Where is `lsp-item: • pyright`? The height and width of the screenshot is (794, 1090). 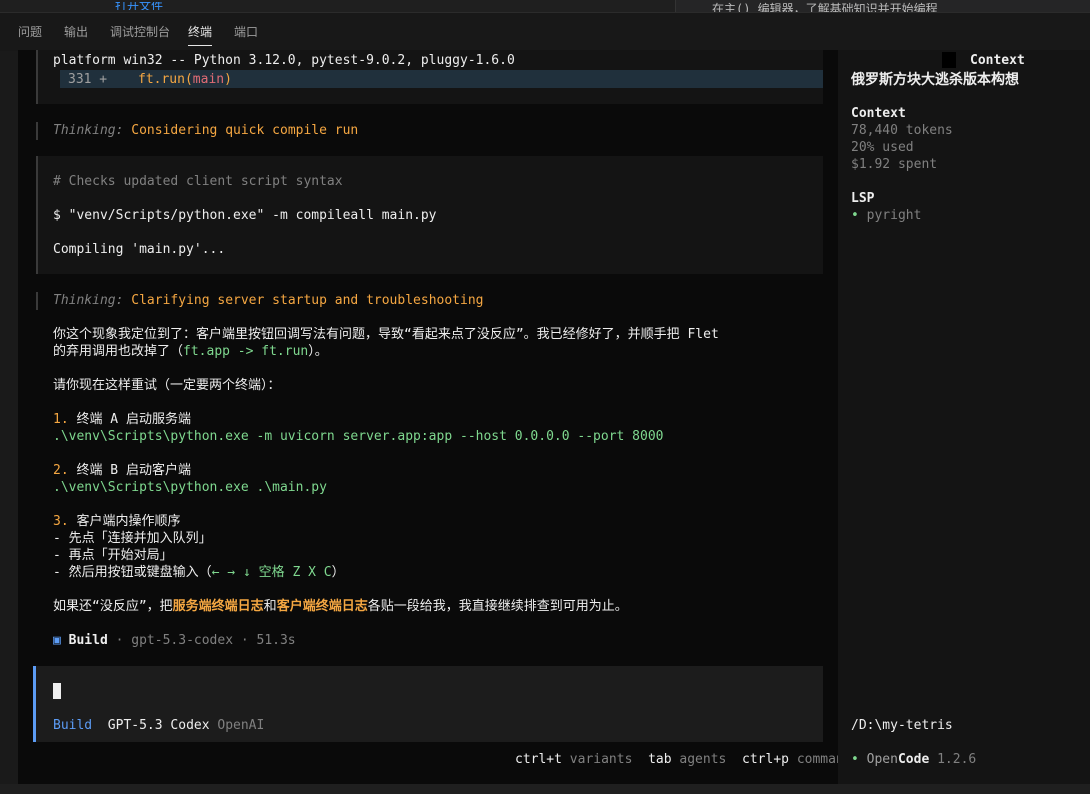
lsp-item: • pyright is located at coordinates (886, 215).